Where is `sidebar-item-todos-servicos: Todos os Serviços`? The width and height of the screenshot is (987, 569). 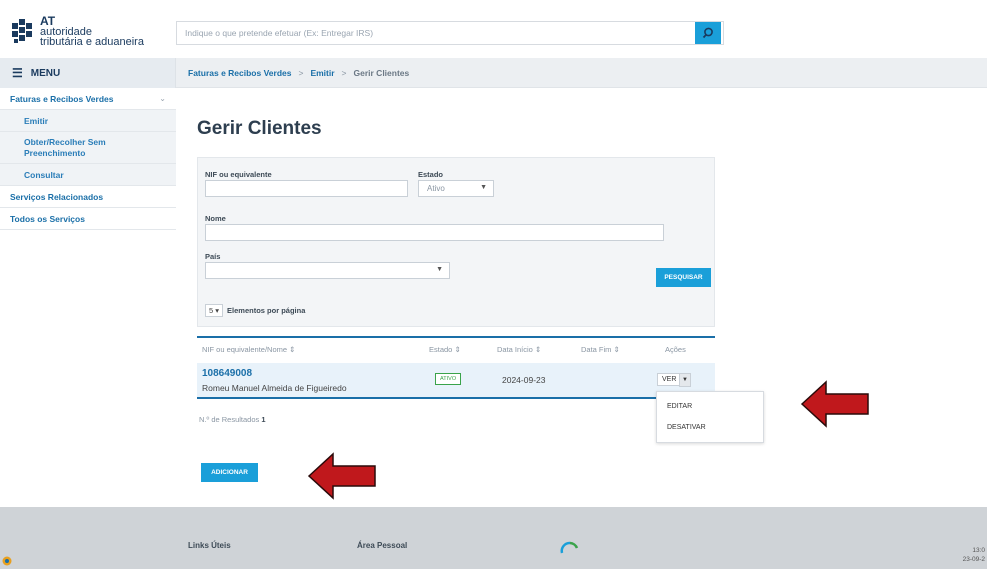 sidebar-item-todos-servicos: Todos os Serviços is located at coordinates (88, 219).